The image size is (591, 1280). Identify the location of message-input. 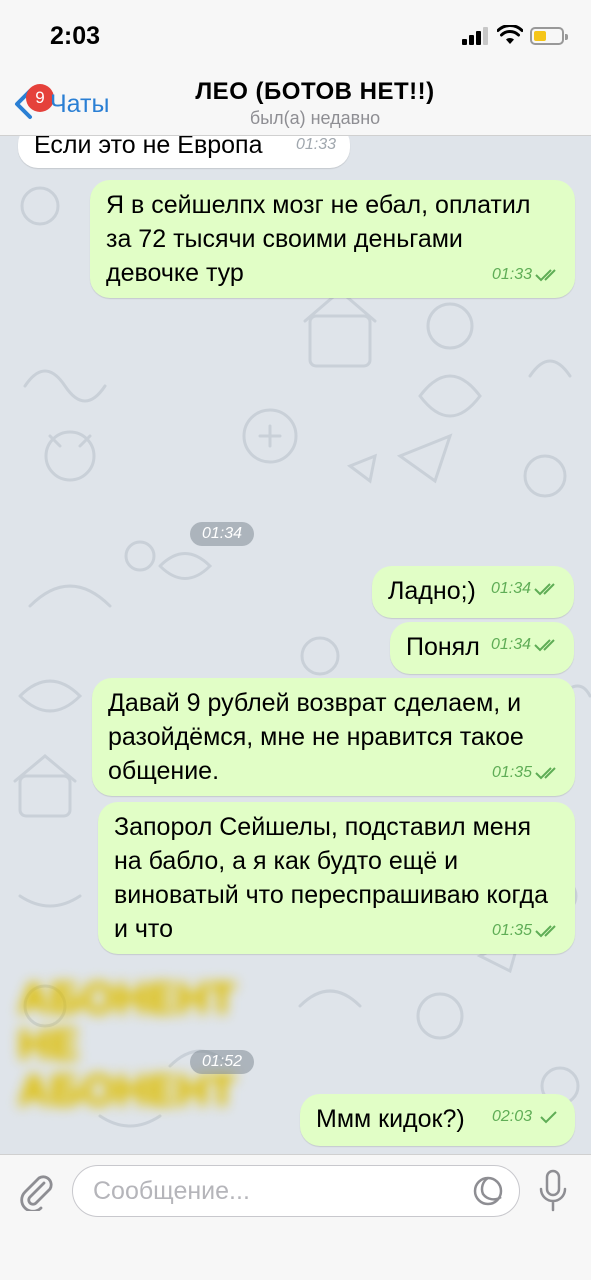
(296, 1191).